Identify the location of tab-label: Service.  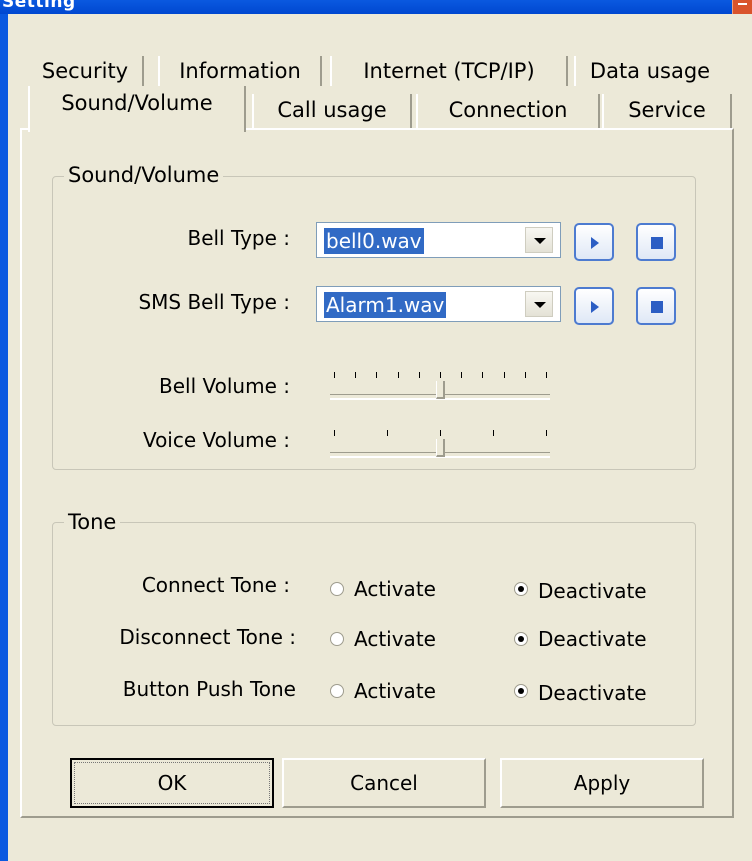
(667, 110).